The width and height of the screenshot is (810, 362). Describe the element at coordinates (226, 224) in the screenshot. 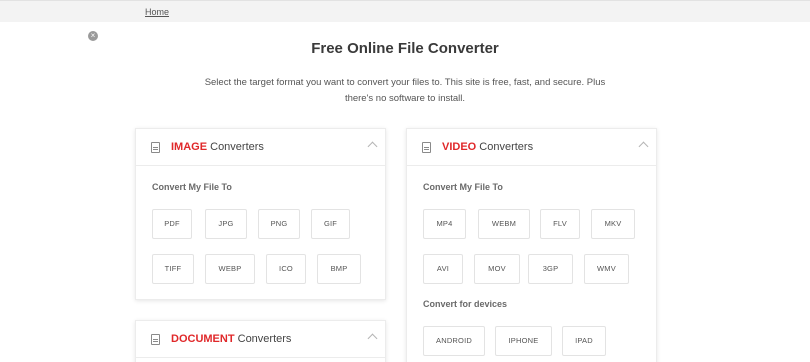

I see `format-button-jpg: JPG` at that location.